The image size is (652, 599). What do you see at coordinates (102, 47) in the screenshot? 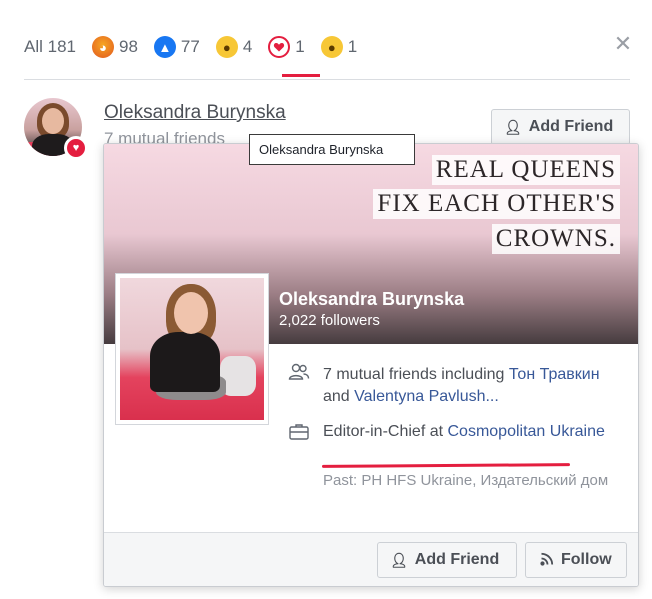
I see `angry-icon: ◕` at bounding box center [102, 47].